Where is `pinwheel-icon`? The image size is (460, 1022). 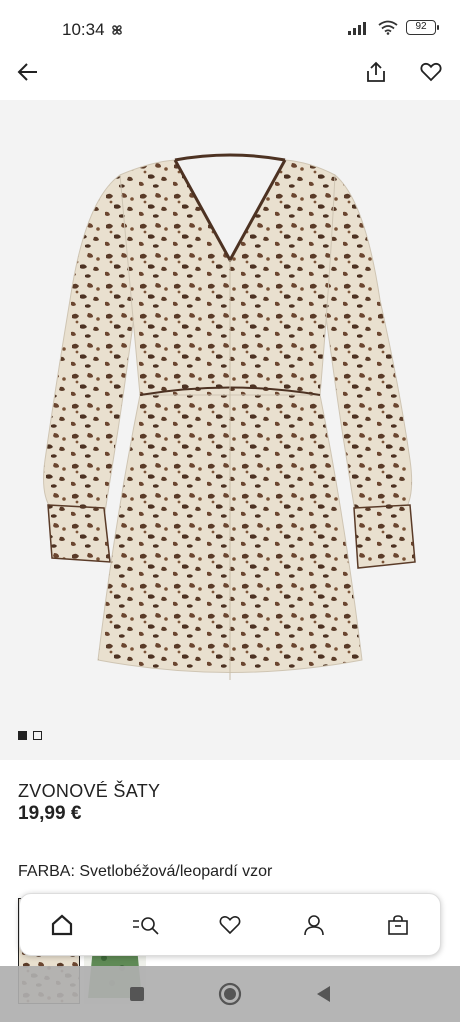 pinwheel-icon is located at coordinates (116, 30).